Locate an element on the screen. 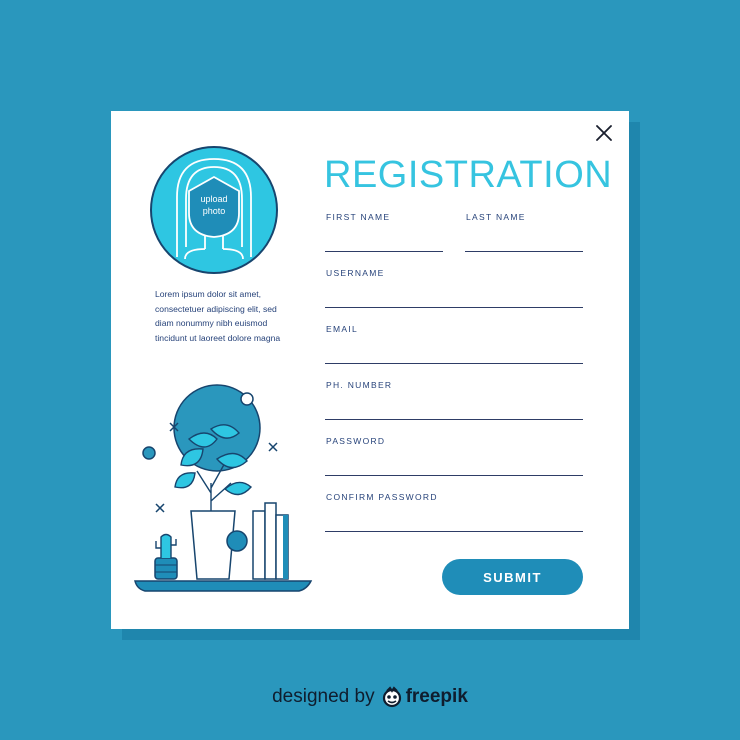 The image size is (740, 740). password-label: PASSWORD is located at coordinates (356, 441).